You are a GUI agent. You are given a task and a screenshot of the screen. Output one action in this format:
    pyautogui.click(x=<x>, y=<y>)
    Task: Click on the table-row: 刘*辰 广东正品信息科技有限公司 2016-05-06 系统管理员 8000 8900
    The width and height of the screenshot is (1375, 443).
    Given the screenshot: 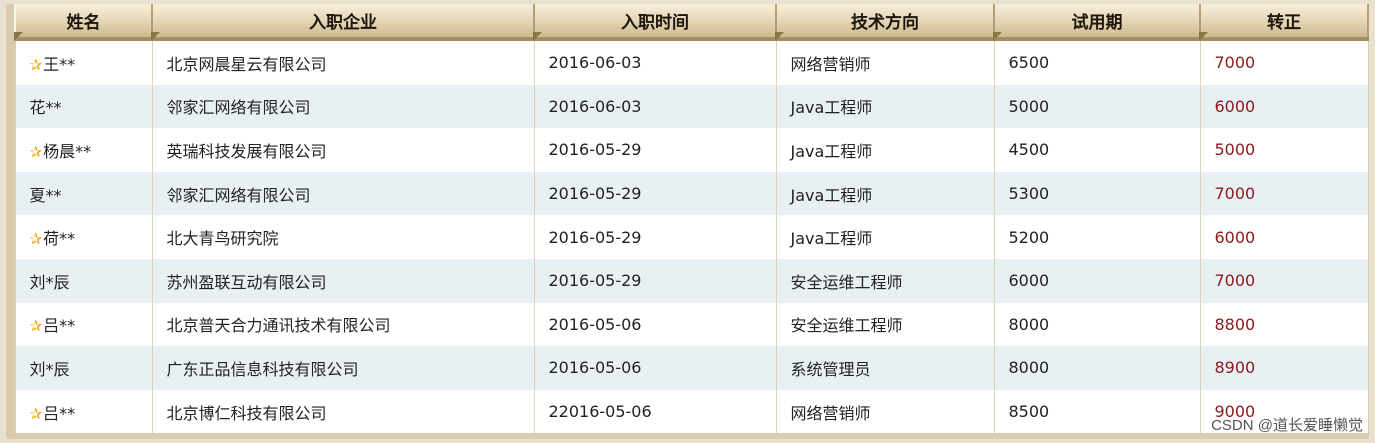 What is the action you would take?
    pyautogui.click(x=691, y=368)
    